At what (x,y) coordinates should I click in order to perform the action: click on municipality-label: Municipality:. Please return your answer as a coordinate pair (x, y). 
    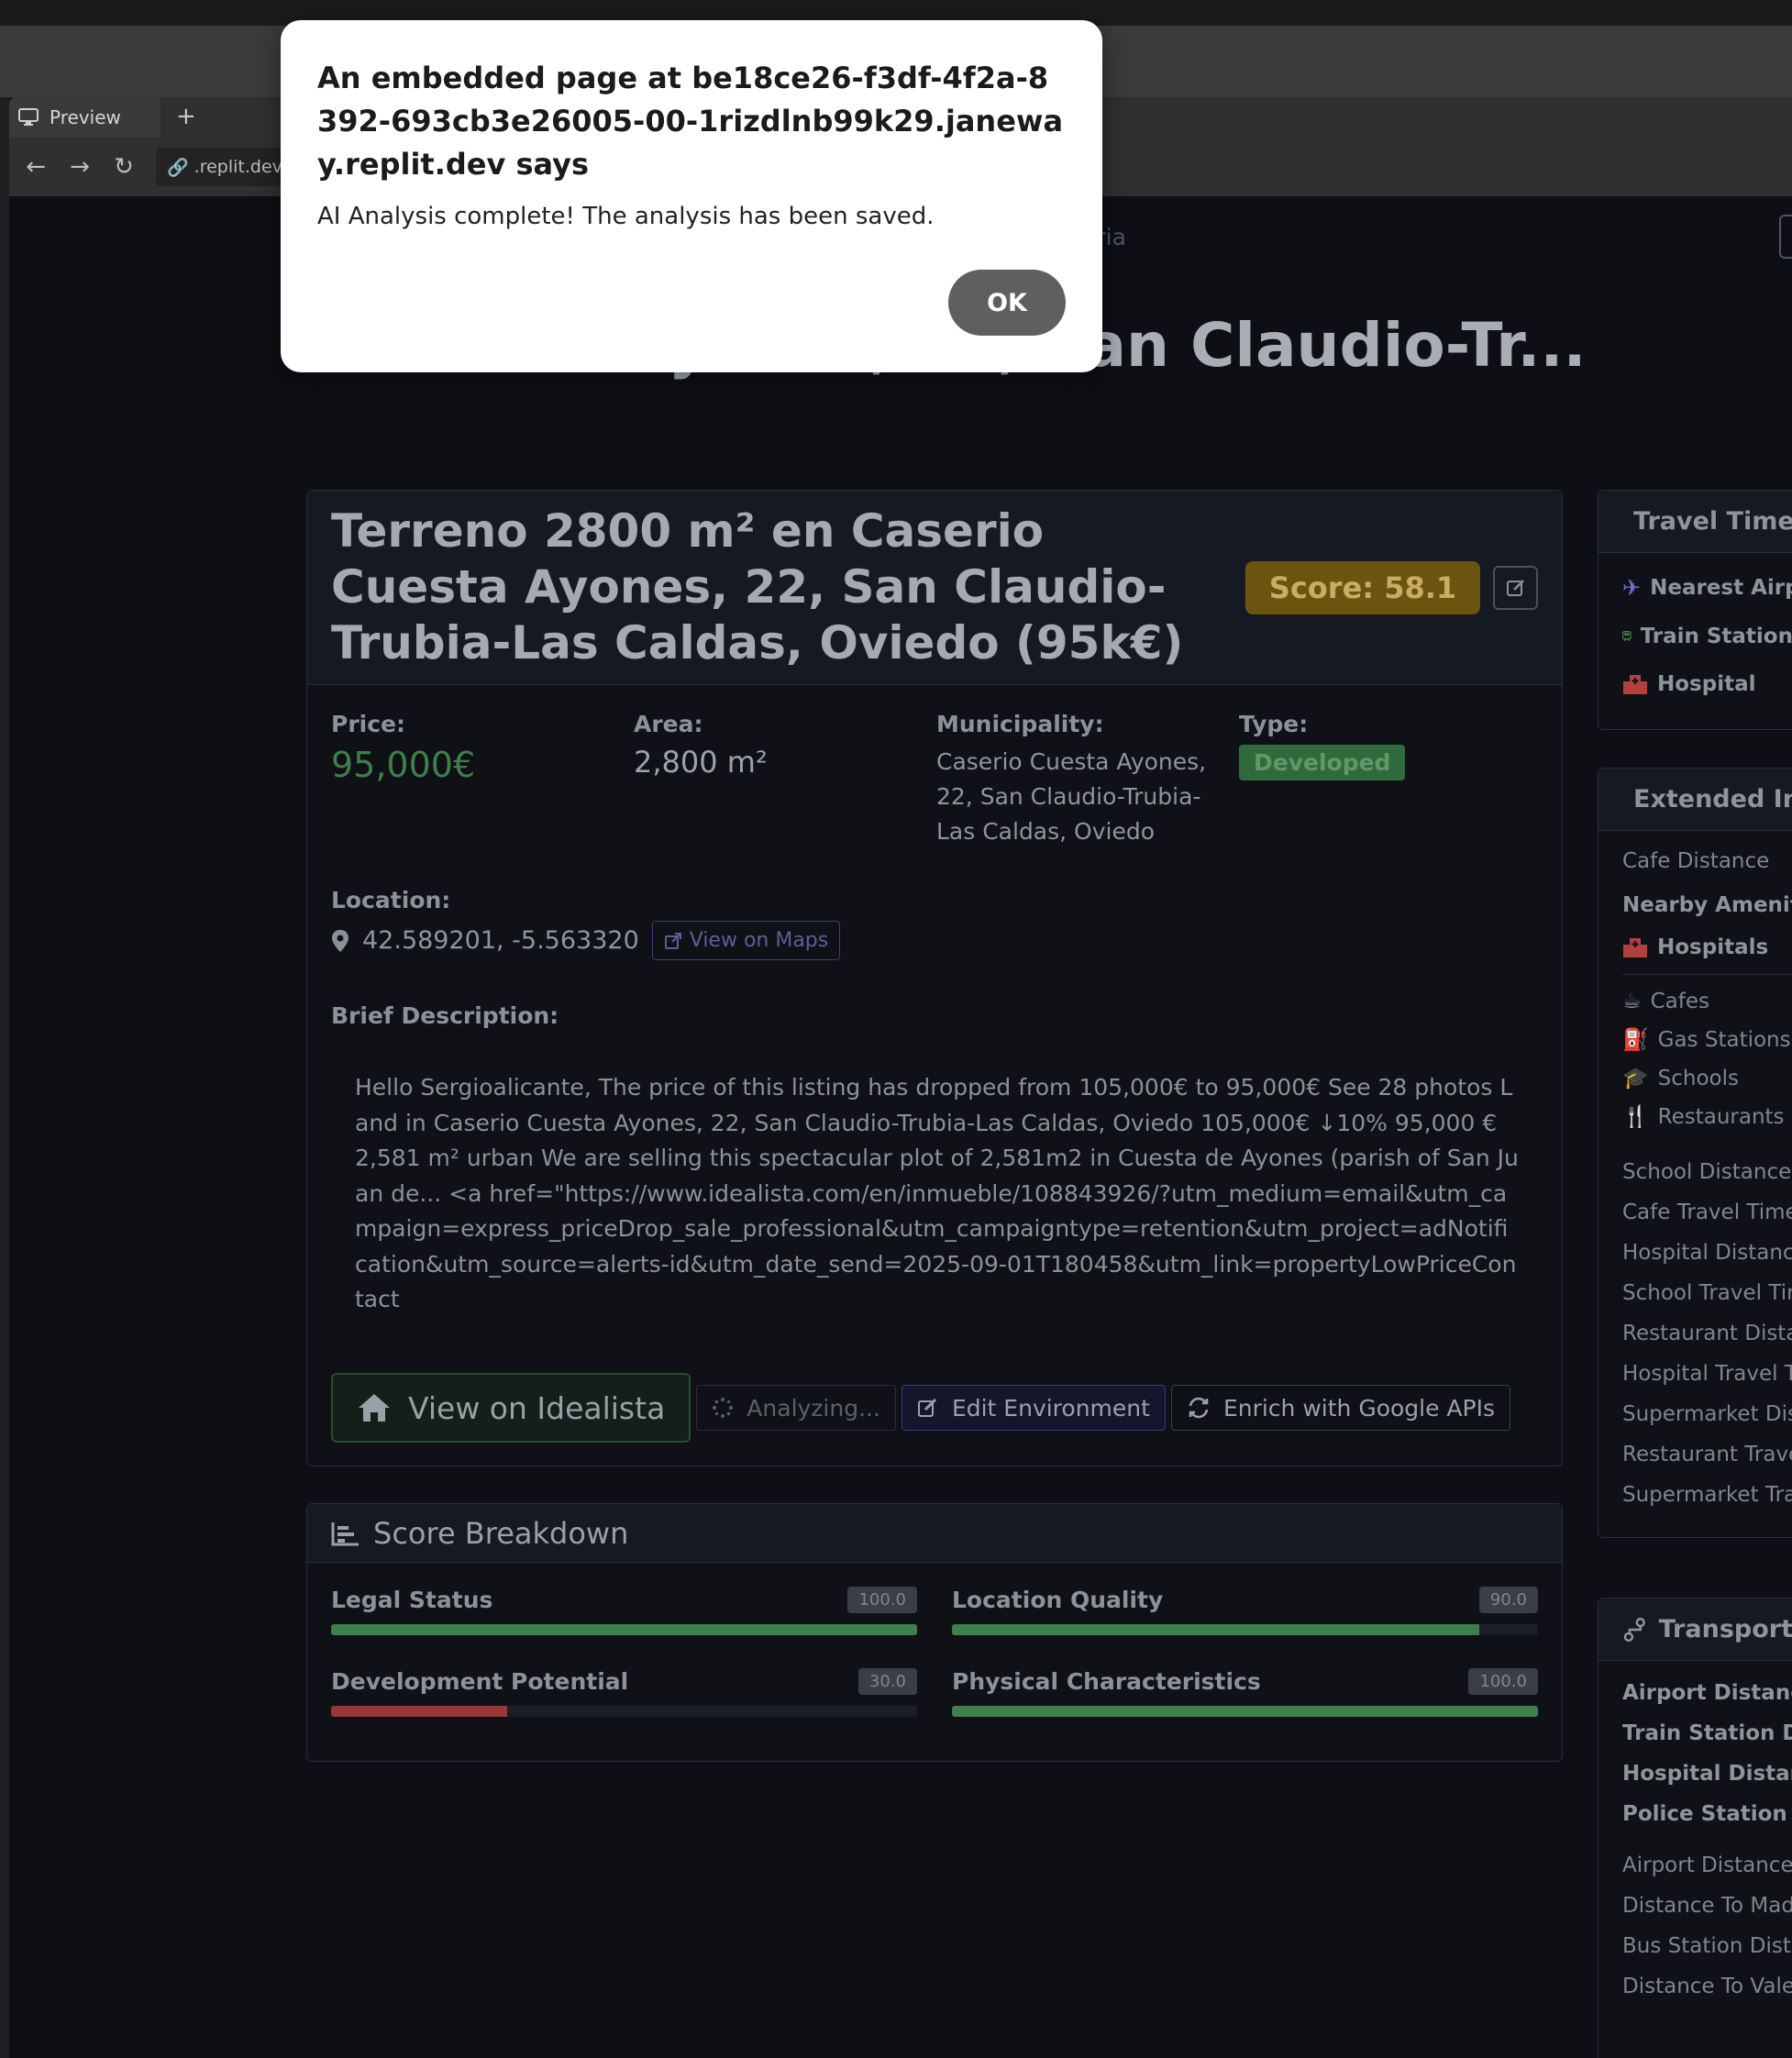
    Looking at the image, I should click on (1020, 724).